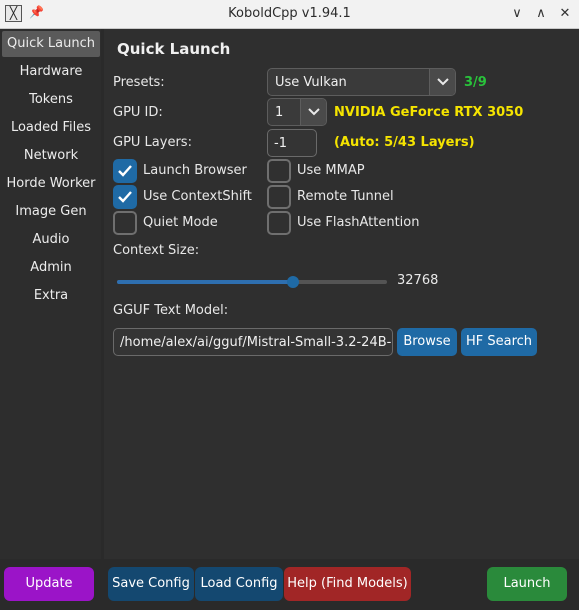 This screenshot has width=579, height=610. I want to click on gpu-id-value: 1, so click(279, 112).